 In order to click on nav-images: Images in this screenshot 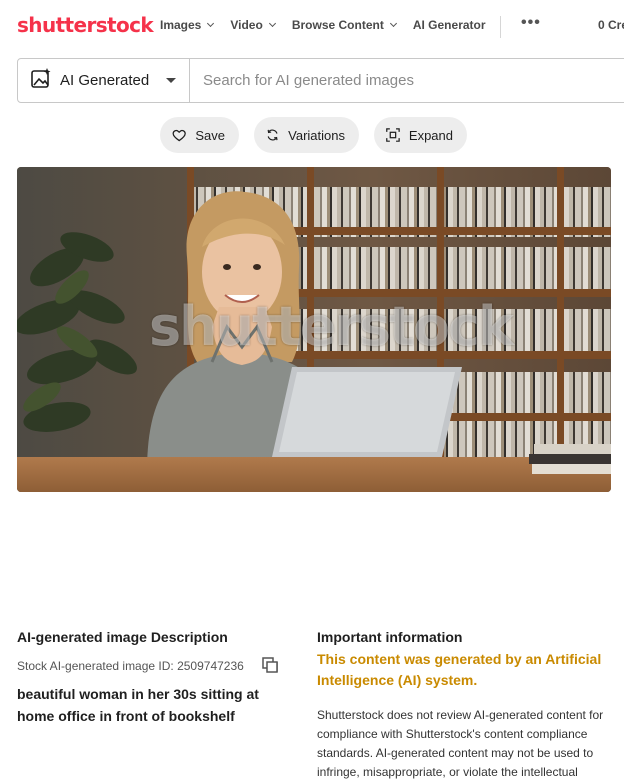, I will do `click(187, 25)`.